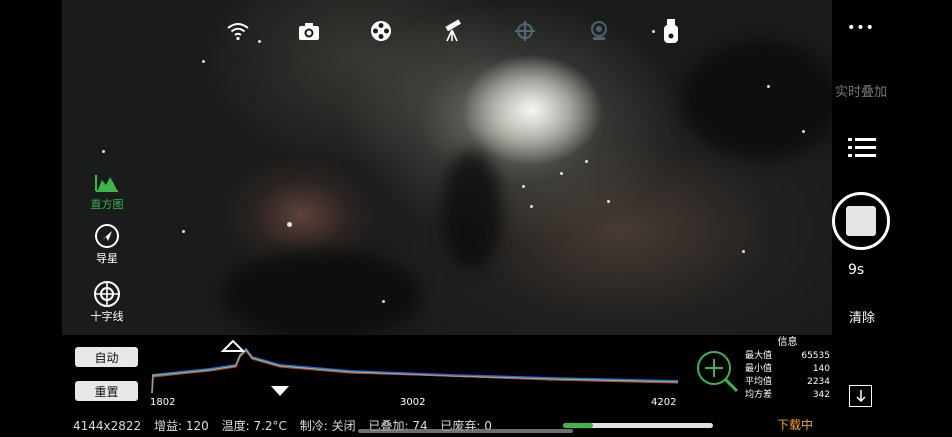 This screenshot has width=952, height=437. I want to click on histogram-icon, so click(107, 182).